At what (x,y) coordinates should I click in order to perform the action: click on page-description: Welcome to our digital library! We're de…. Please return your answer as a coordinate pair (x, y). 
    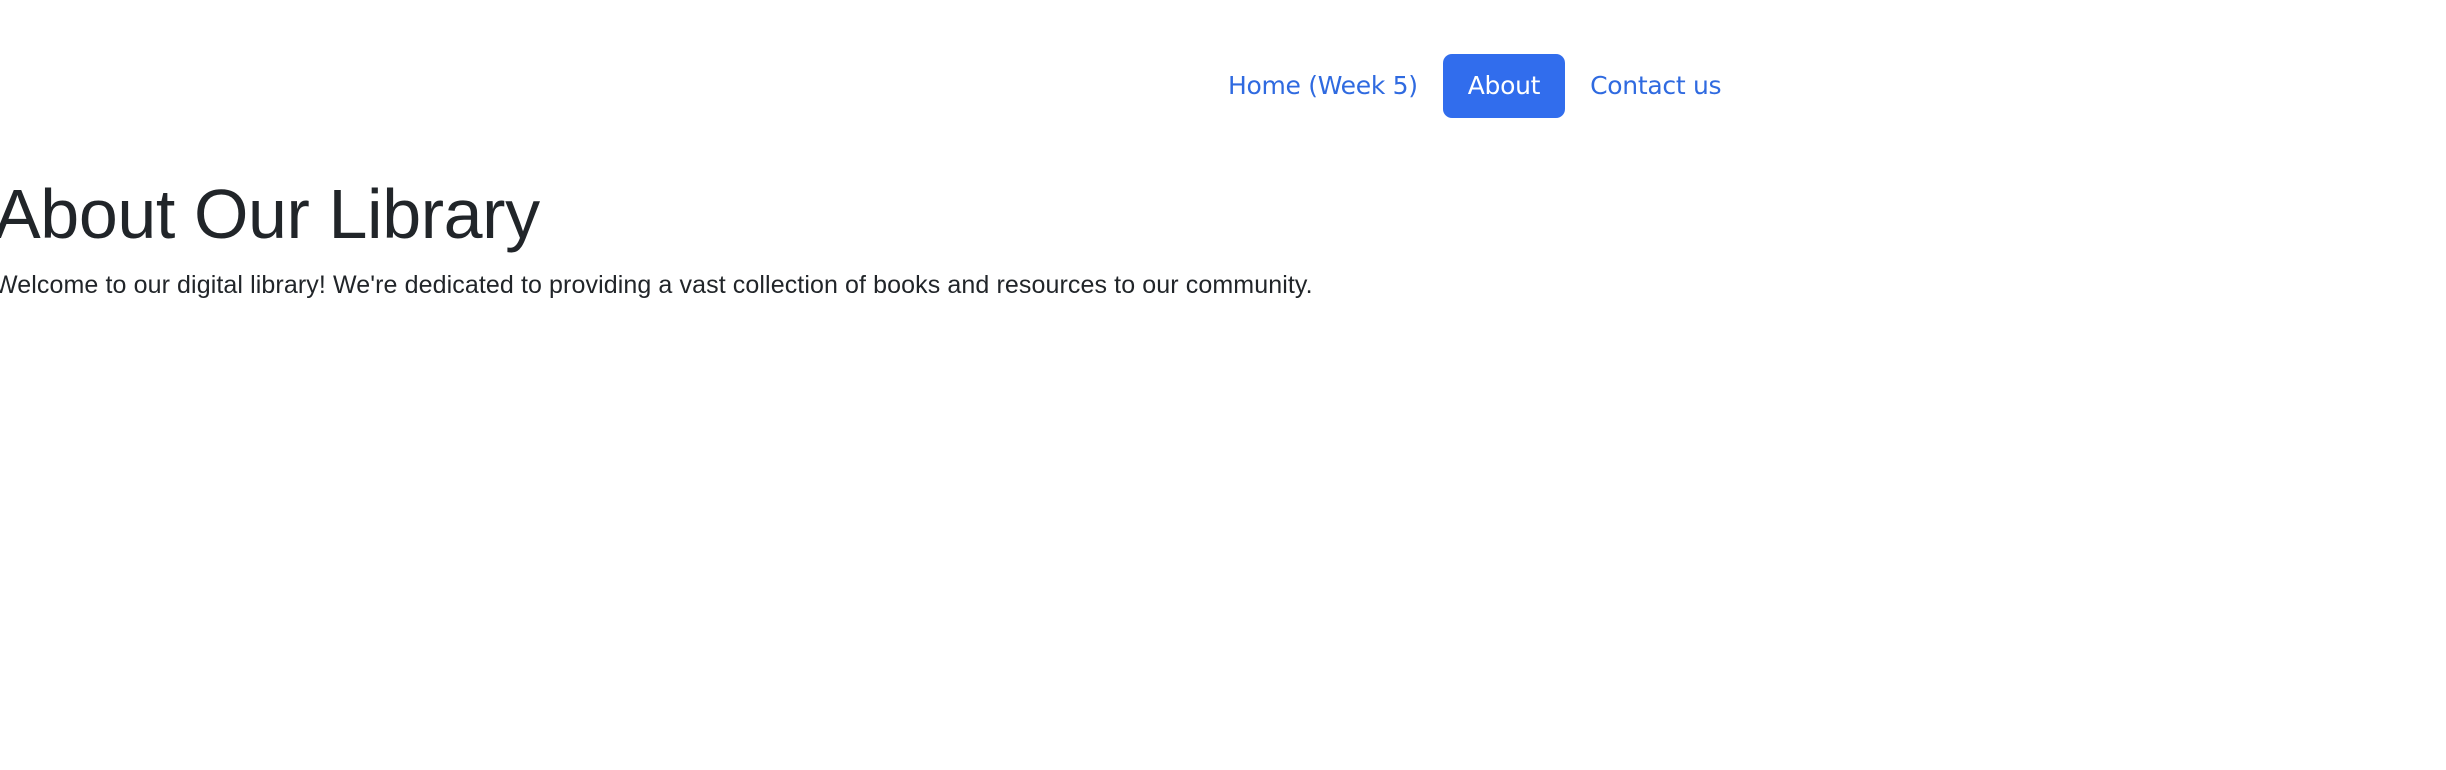
    Looking at the image, I should click on (656, 285).